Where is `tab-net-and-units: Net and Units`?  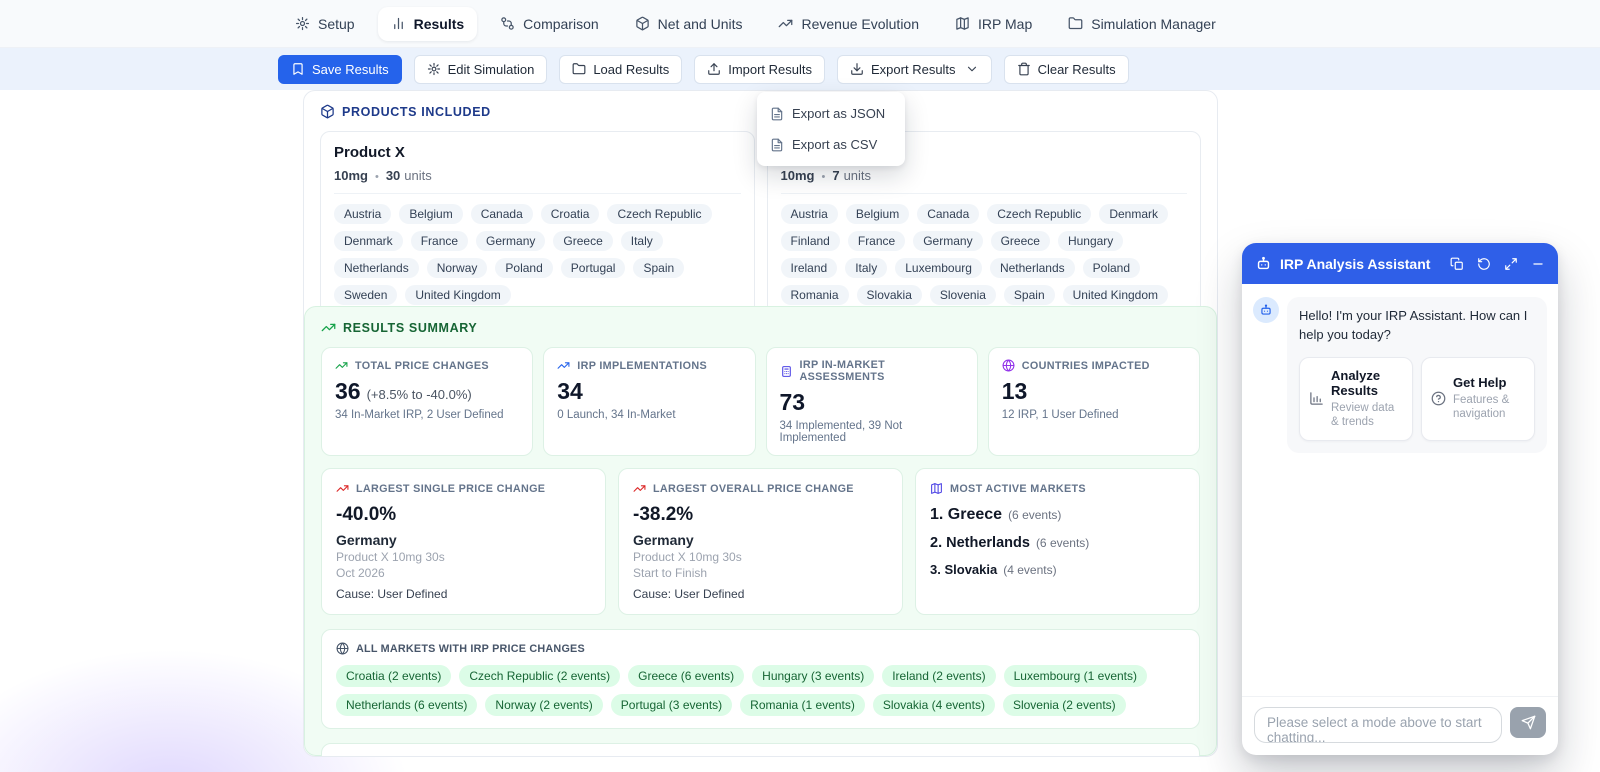 tab-net-and-units: Net and Units is located at coordinates (689, 24).